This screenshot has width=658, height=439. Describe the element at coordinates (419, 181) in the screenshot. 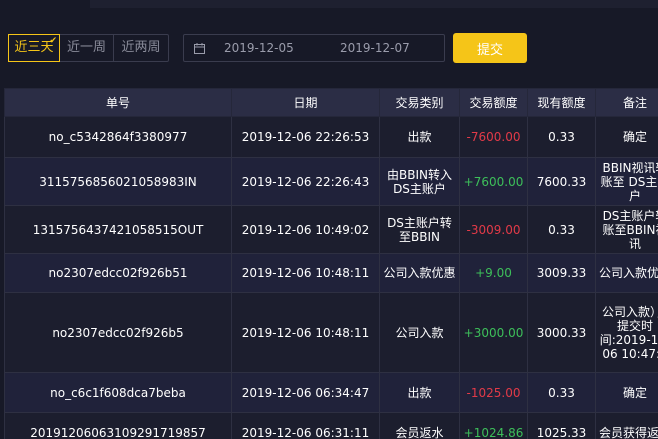

I see `cell-type: 由BBIN转入DS主账户` at that location.